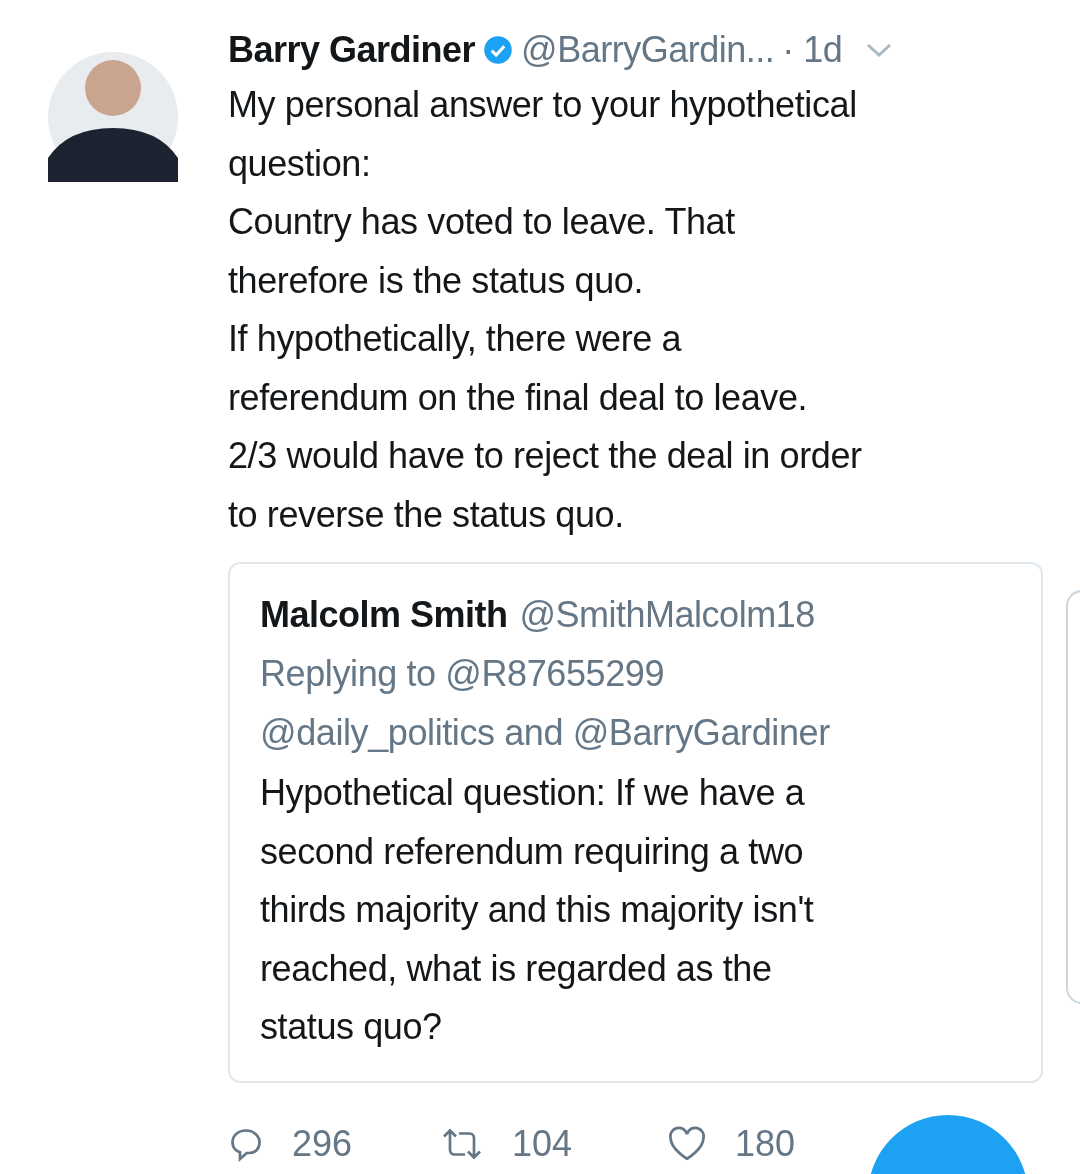  Describe the element at coordinates (352, 50) in the screenshot. I see `author-name: Barry Gardiner` at that location.